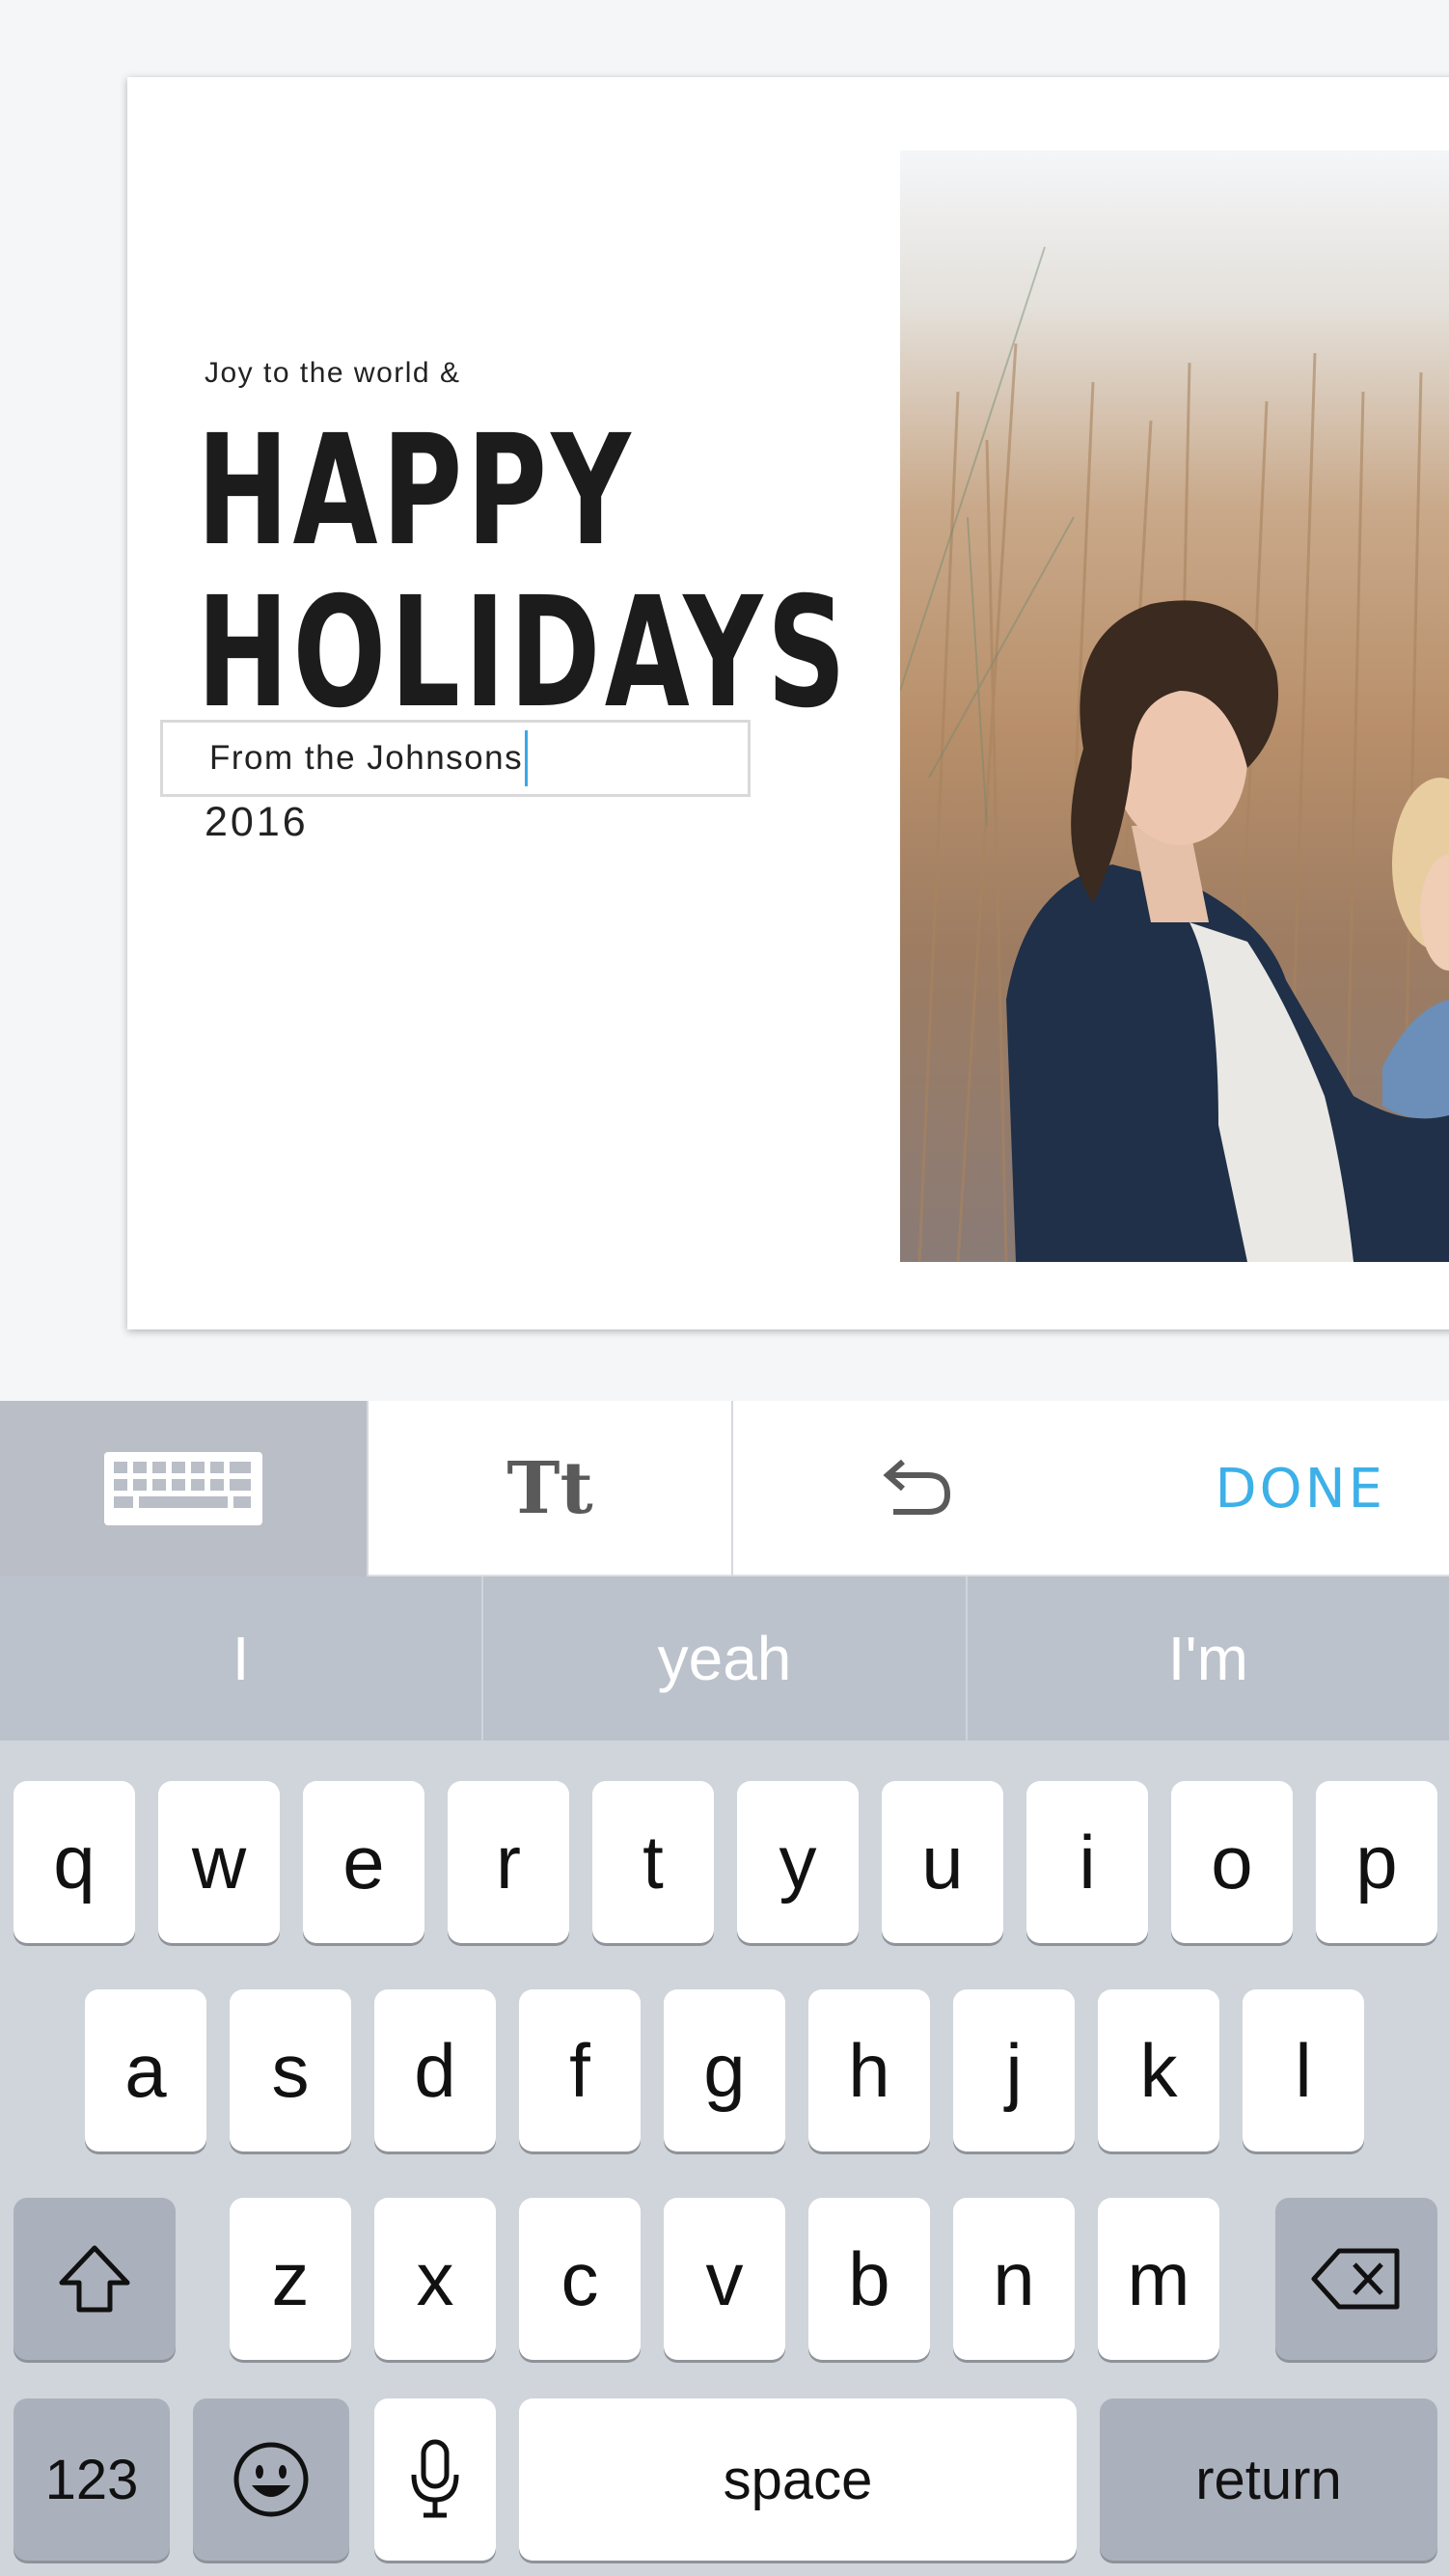 Image resolution: width=1449 pixels, height=2576 pixels. I want to click on delete-icon, so click(1355, 2279).